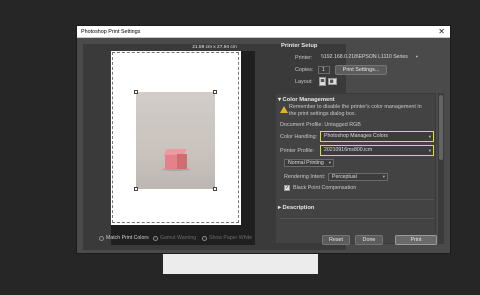  What do you see at coordinates (136, 92) in the screenshot?
I see `resize-handle-top-left` at bounding box center [136, 92].